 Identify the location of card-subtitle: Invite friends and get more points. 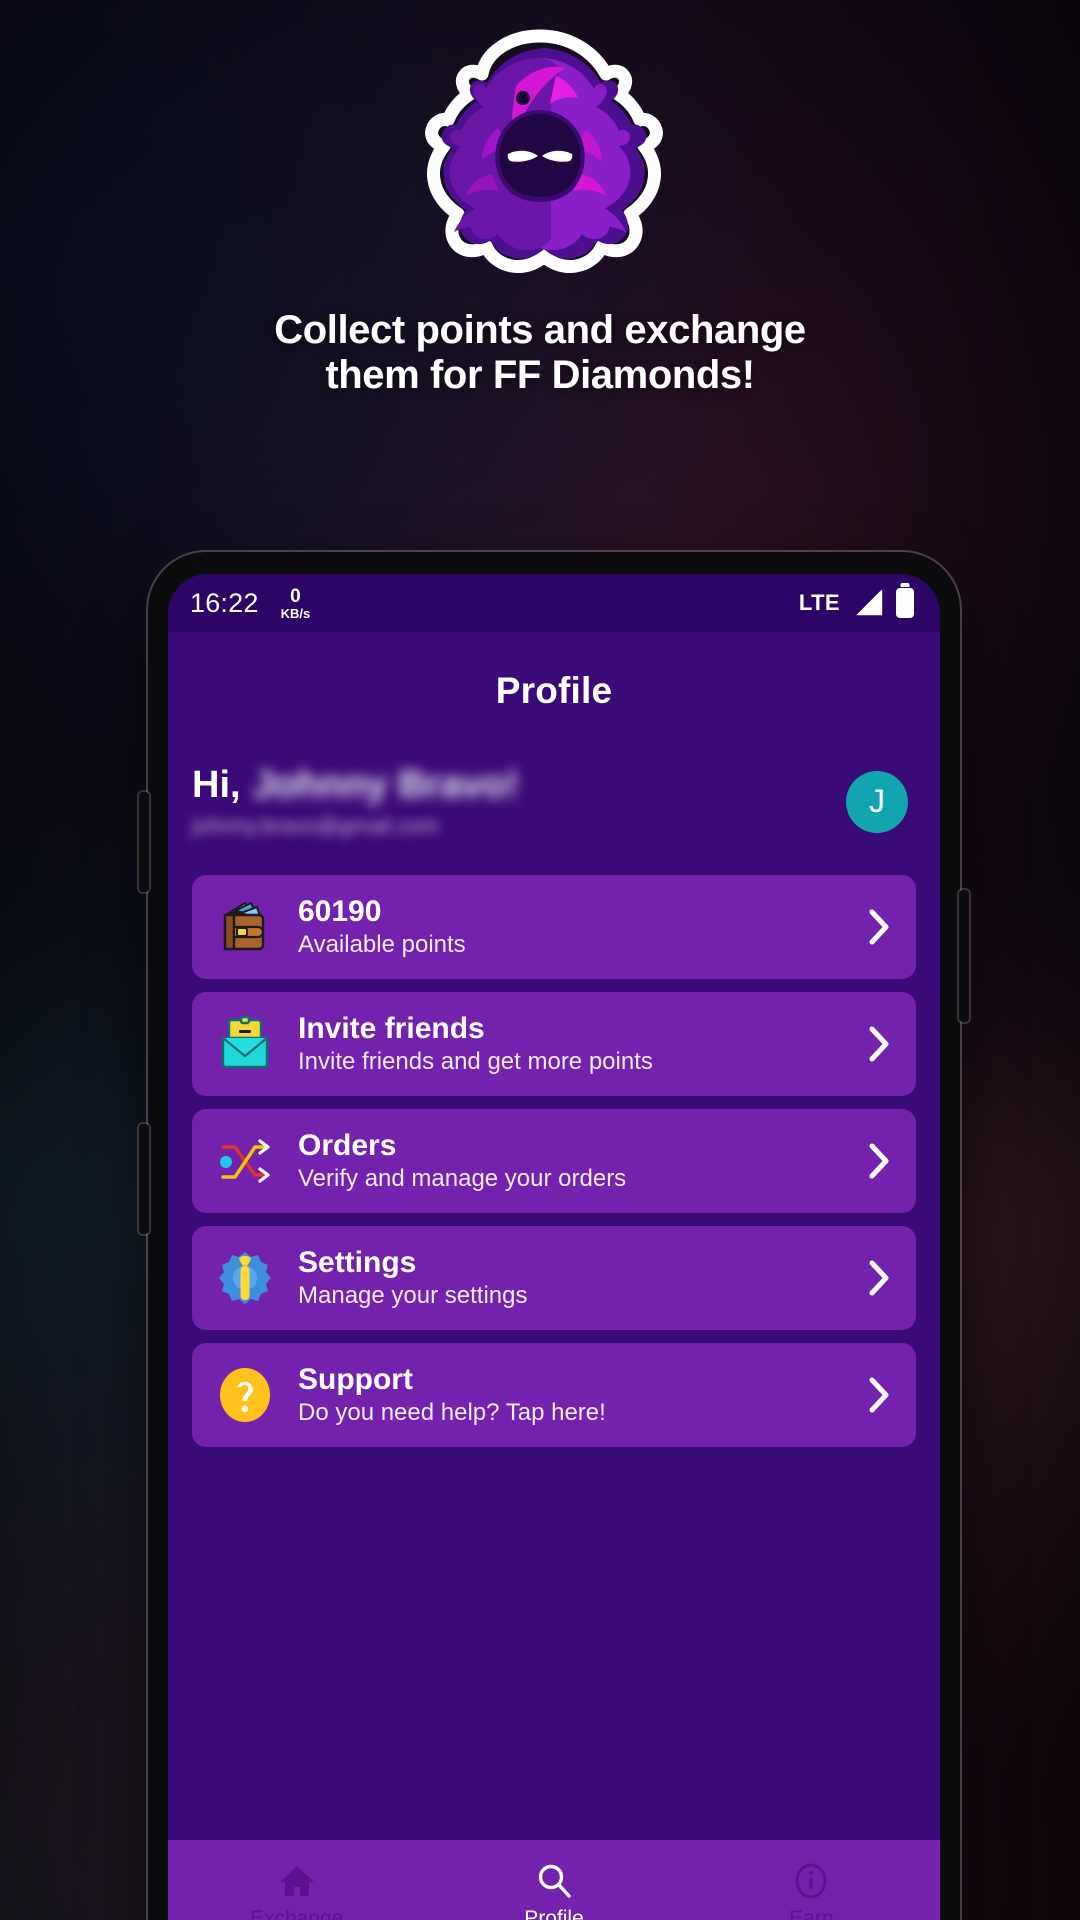
(475, 1062).